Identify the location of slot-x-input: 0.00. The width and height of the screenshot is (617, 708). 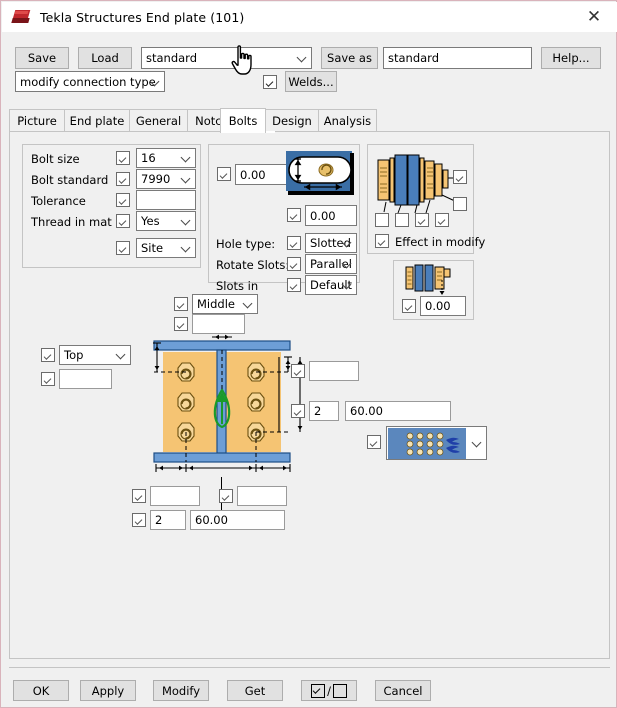
(263, 174).